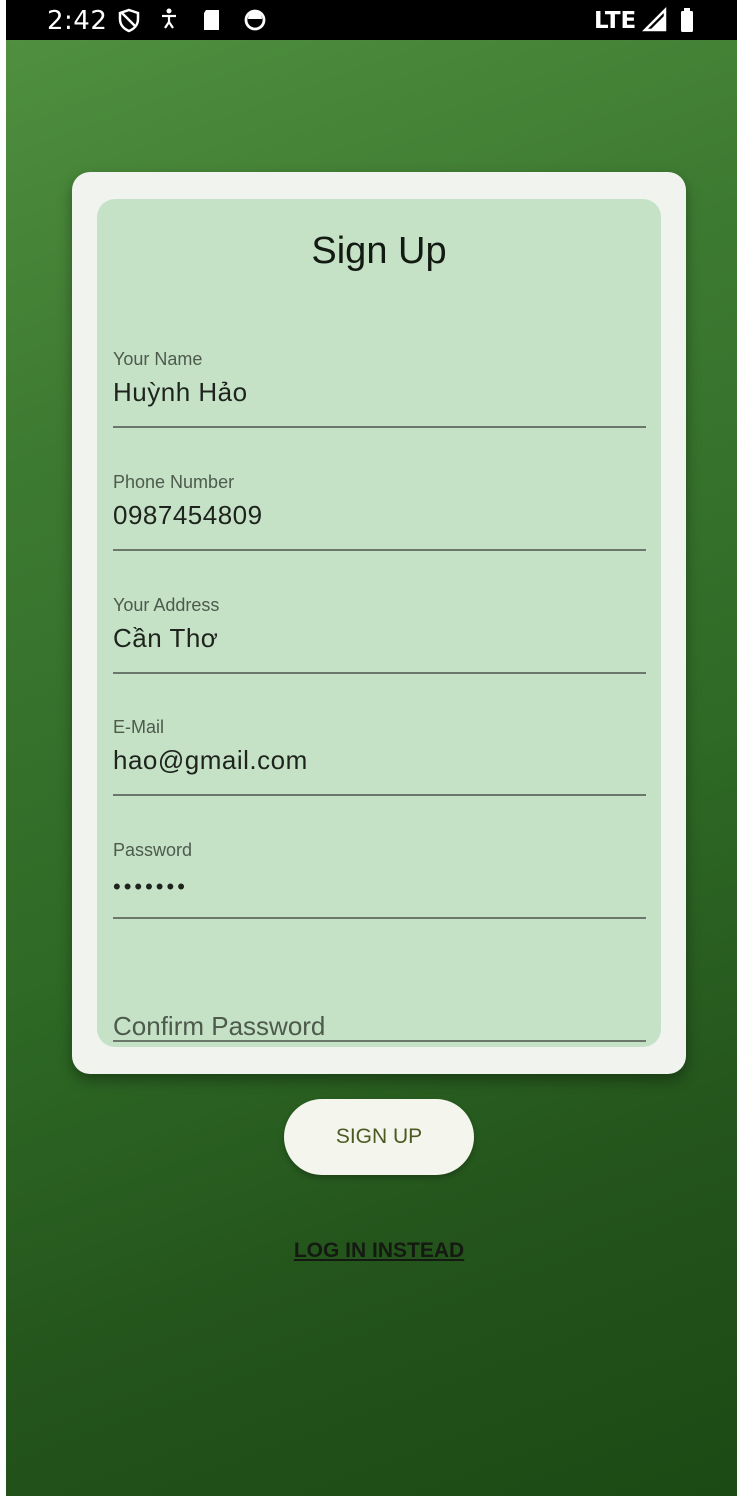  What do you see at coordinates (180, 392) in the screenshot?
I see `name-value: Huỳnh Hảo` at bounding box center [180, 392].